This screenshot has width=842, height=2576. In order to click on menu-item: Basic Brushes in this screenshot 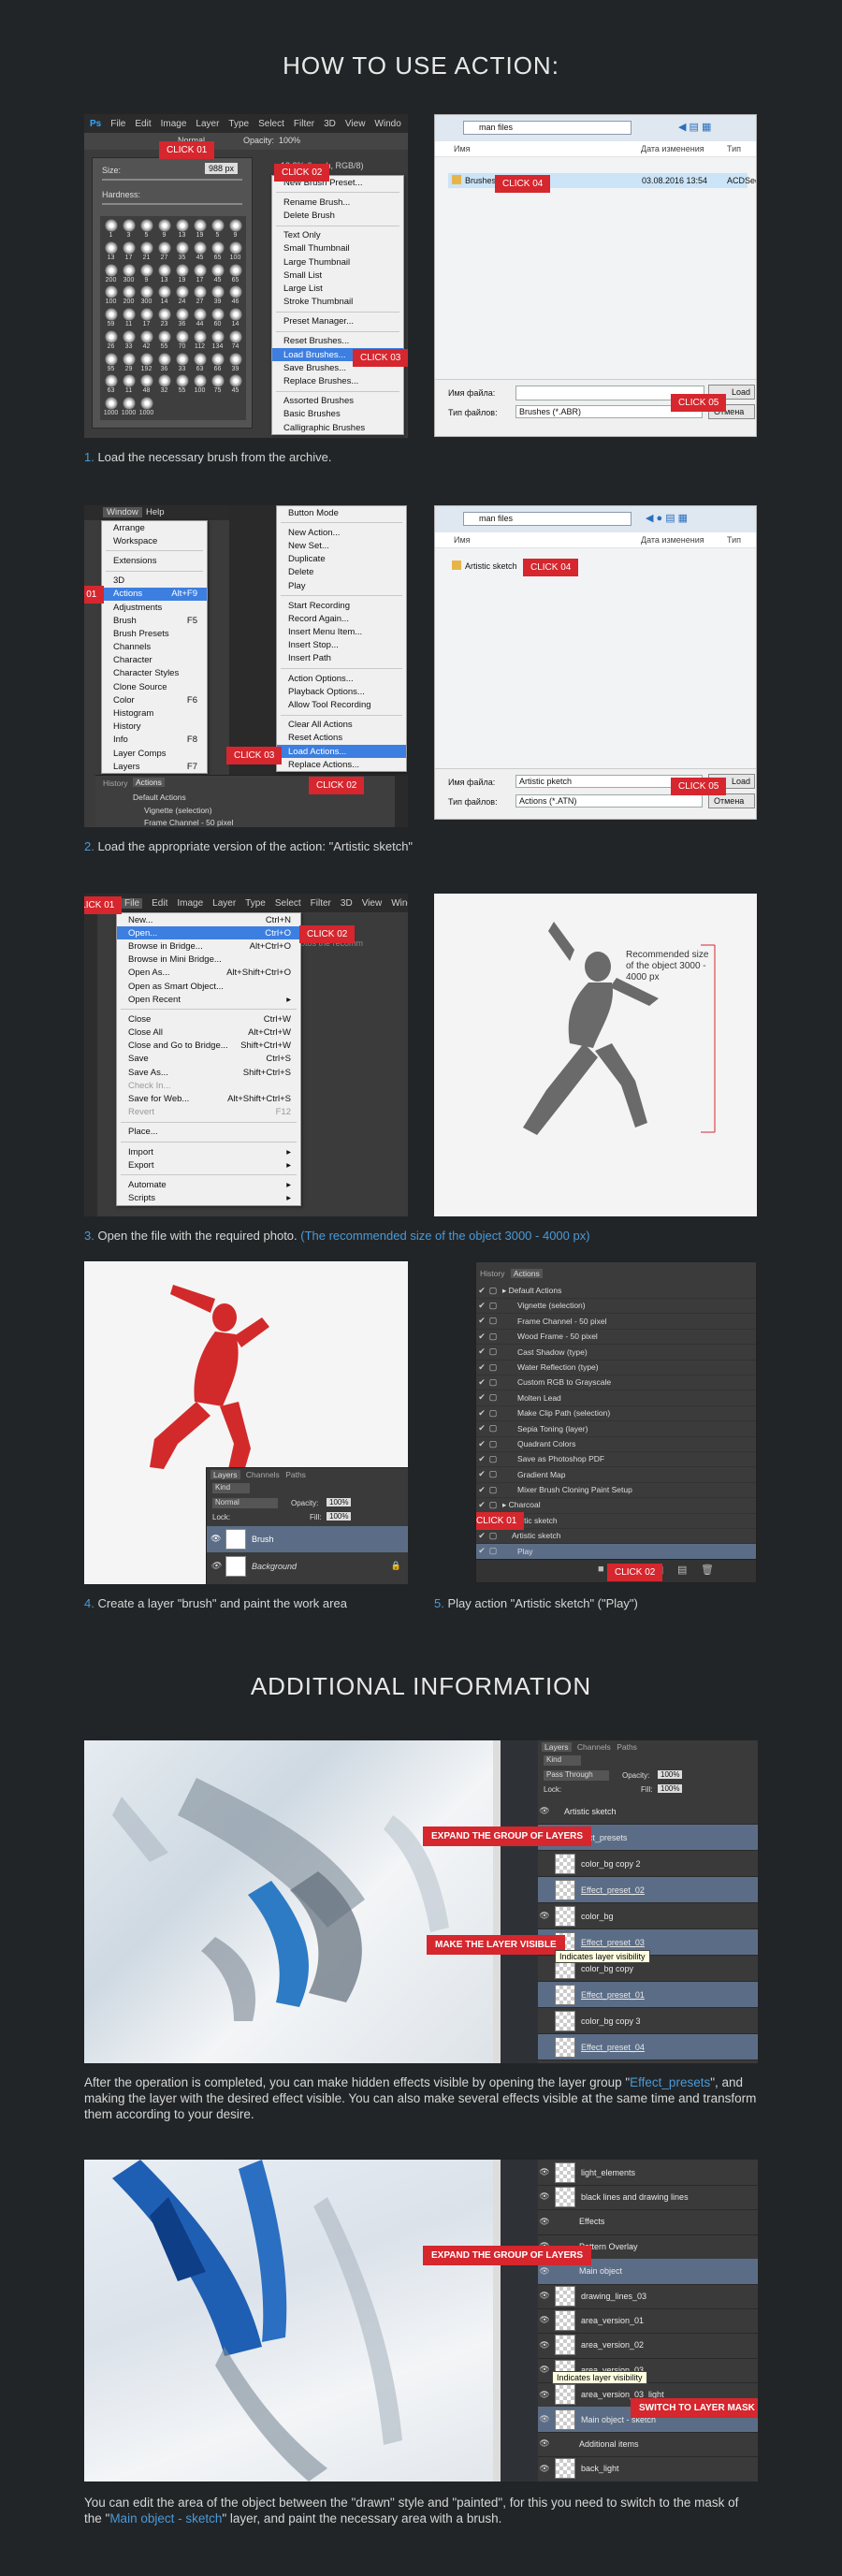, I will do `click(338, 414)`.